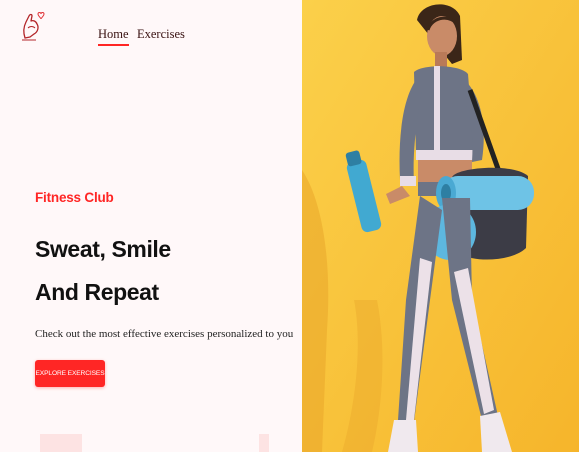  I want to click on nav-link-exercises: Exercises, so click(161, 34).